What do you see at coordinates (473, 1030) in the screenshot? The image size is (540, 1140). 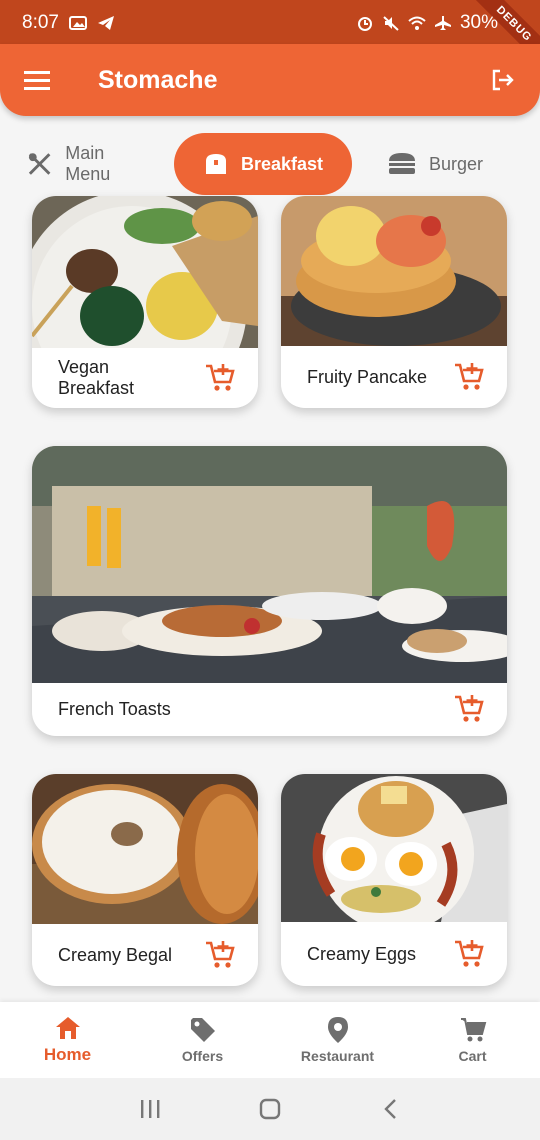 I see `cart-icon` at bounding box center [473, 1030].